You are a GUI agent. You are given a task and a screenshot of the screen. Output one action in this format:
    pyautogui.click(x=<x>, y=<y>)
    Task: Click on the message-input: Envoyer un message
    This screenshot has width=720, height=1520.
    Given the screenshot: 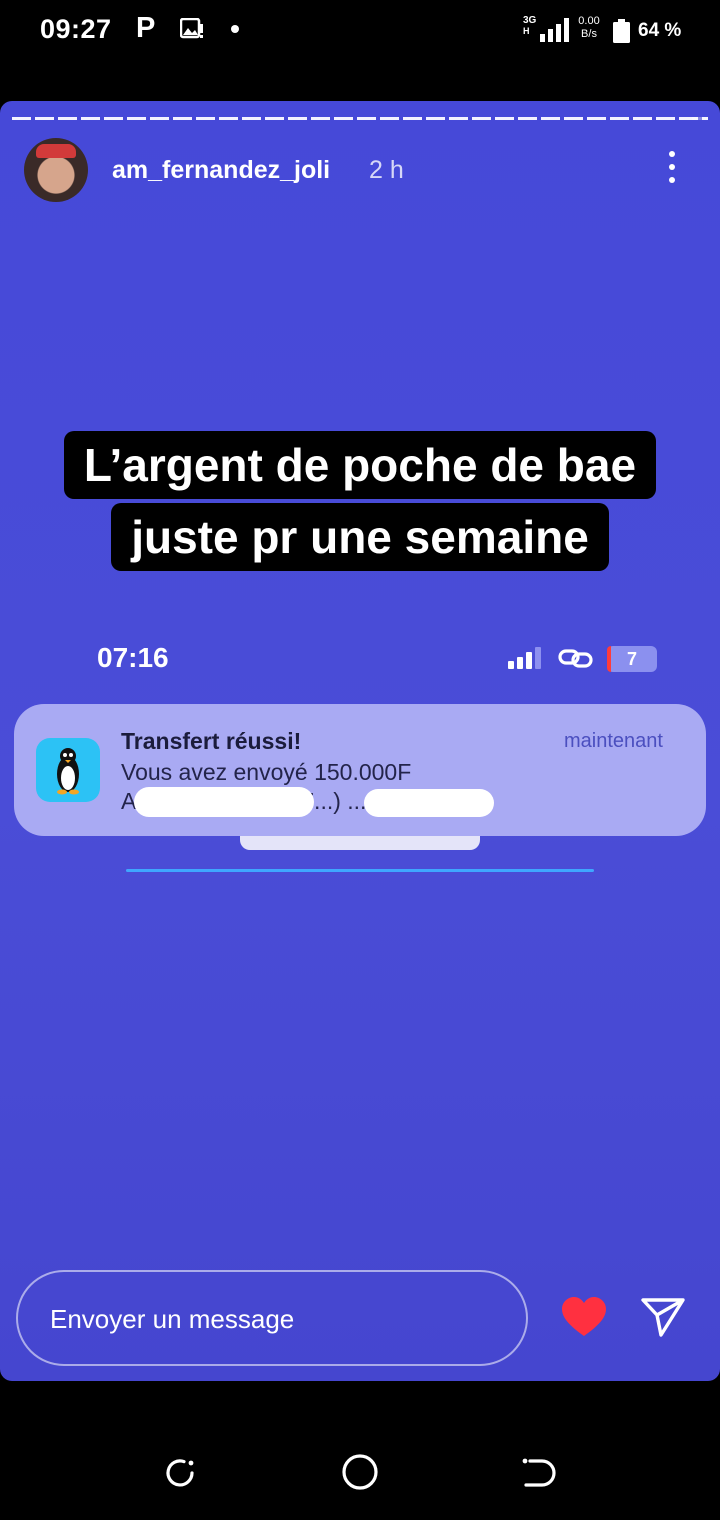 What is the action you would take?
    pyautogui.click(x=272, y=1318)
    